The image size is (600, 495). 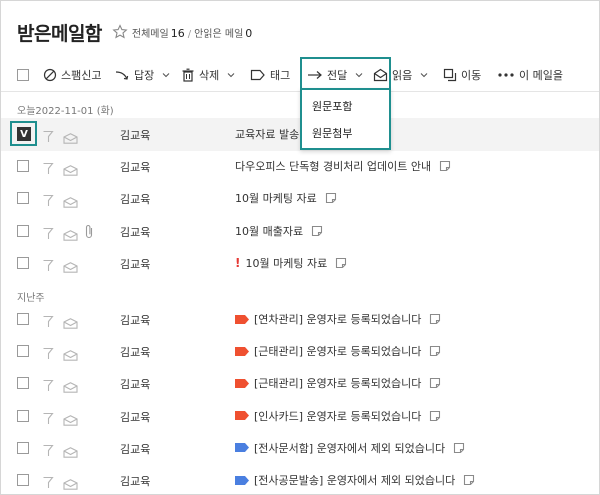 I want to click on mail-subject: [연차관리] 운영자로 등록되었습니다, so click(x=338, y=319).